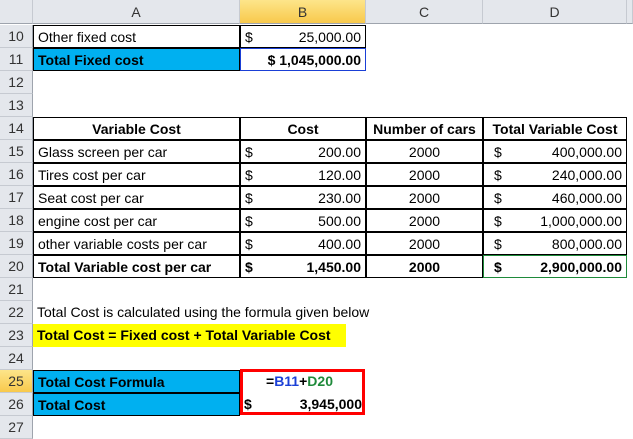 This screenshot has width=633, height=439. Describe the element at coordinates (16, 289) in the screenshot. I see `row-header-21: 21` at that location.